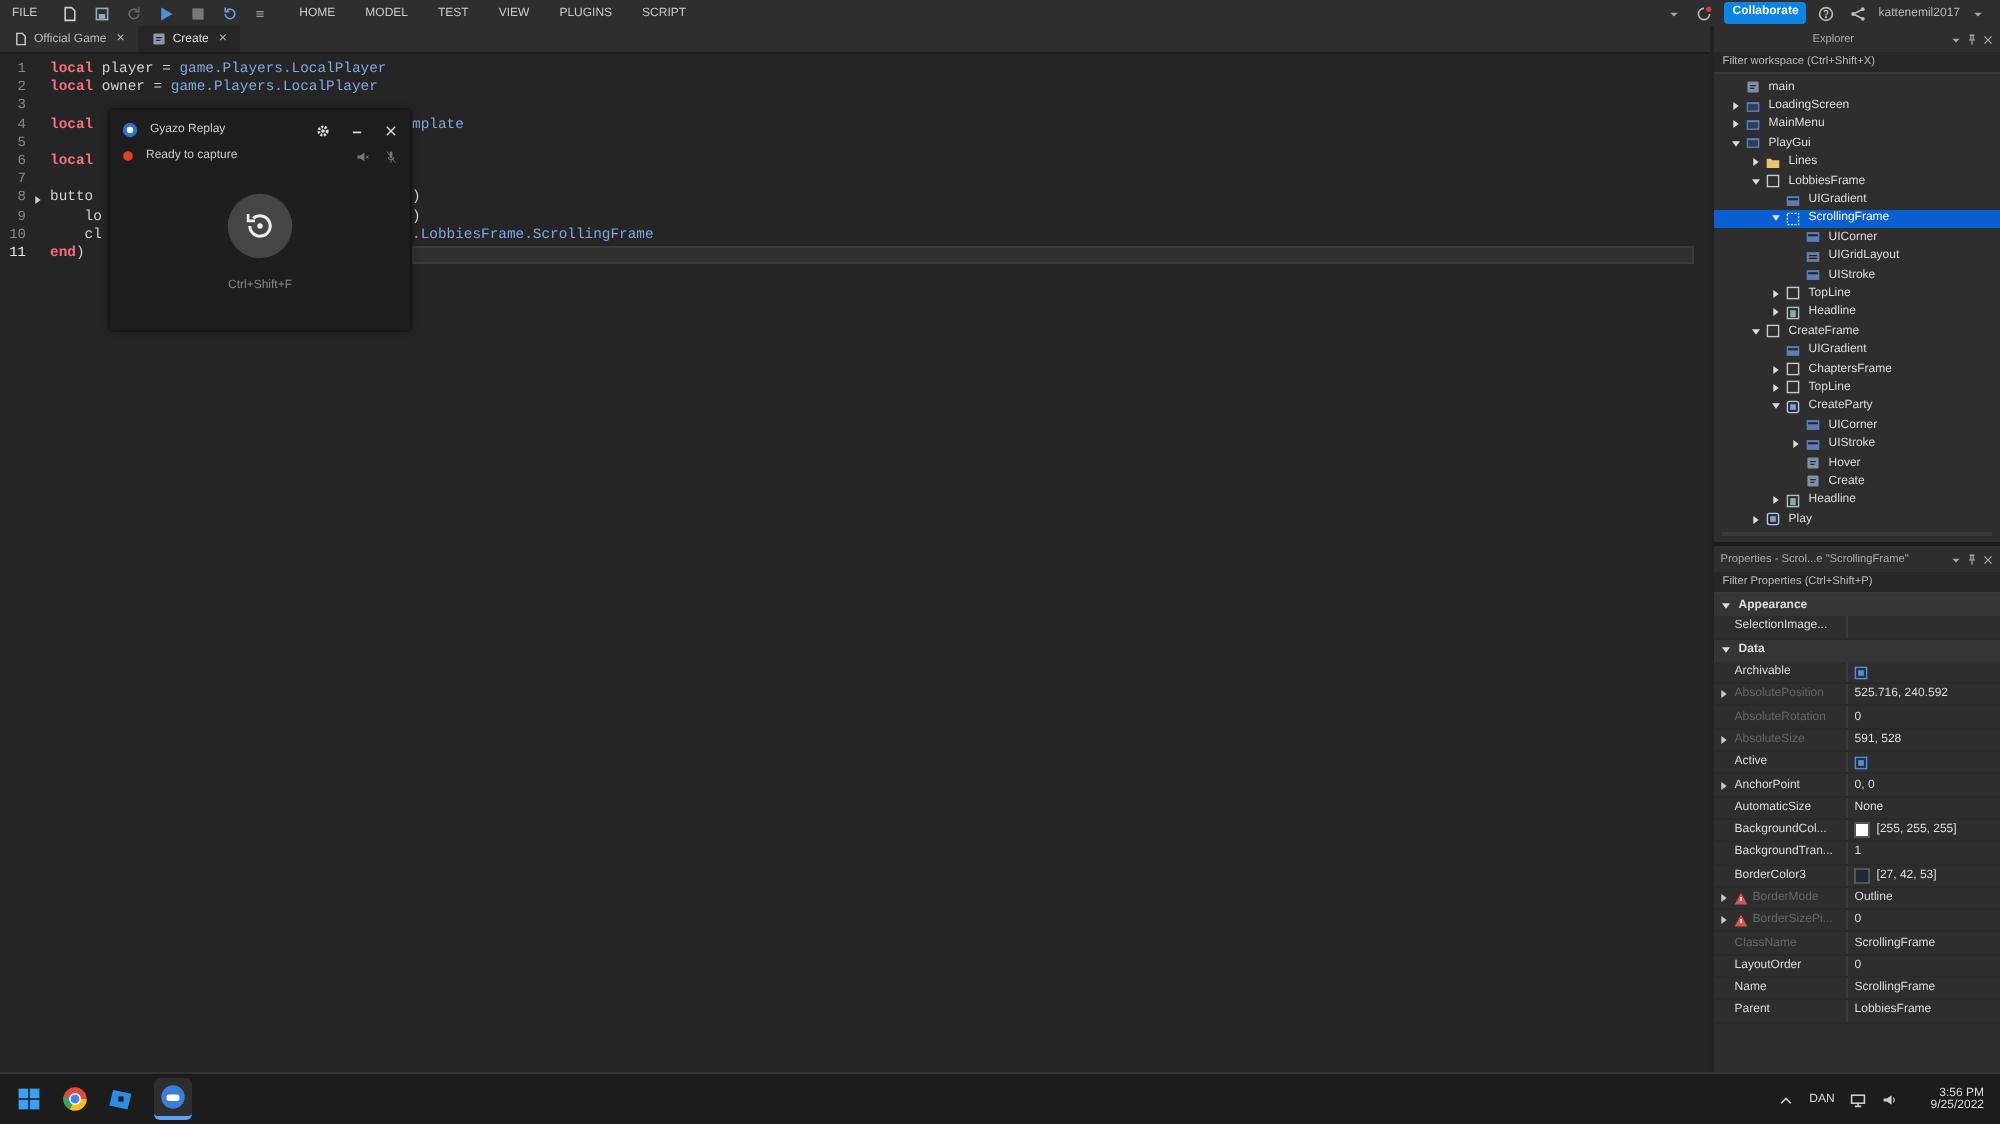 The image size is (2000, 1124). Describe the element at coordinates (391, 156) in the screenshot. I see `microphone-muted-icon` at that location.